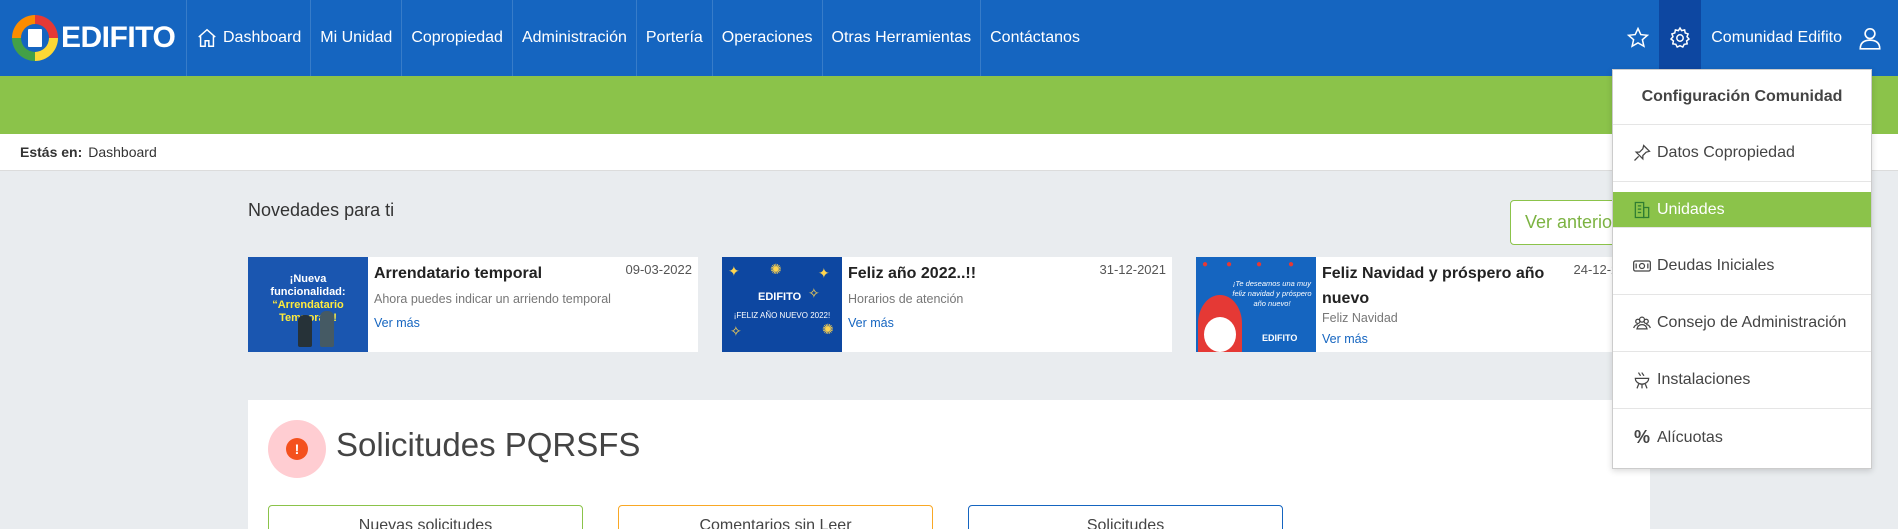  I want to click on nav-otras-herramientas: Otras Herramientas, so click(902, 38).